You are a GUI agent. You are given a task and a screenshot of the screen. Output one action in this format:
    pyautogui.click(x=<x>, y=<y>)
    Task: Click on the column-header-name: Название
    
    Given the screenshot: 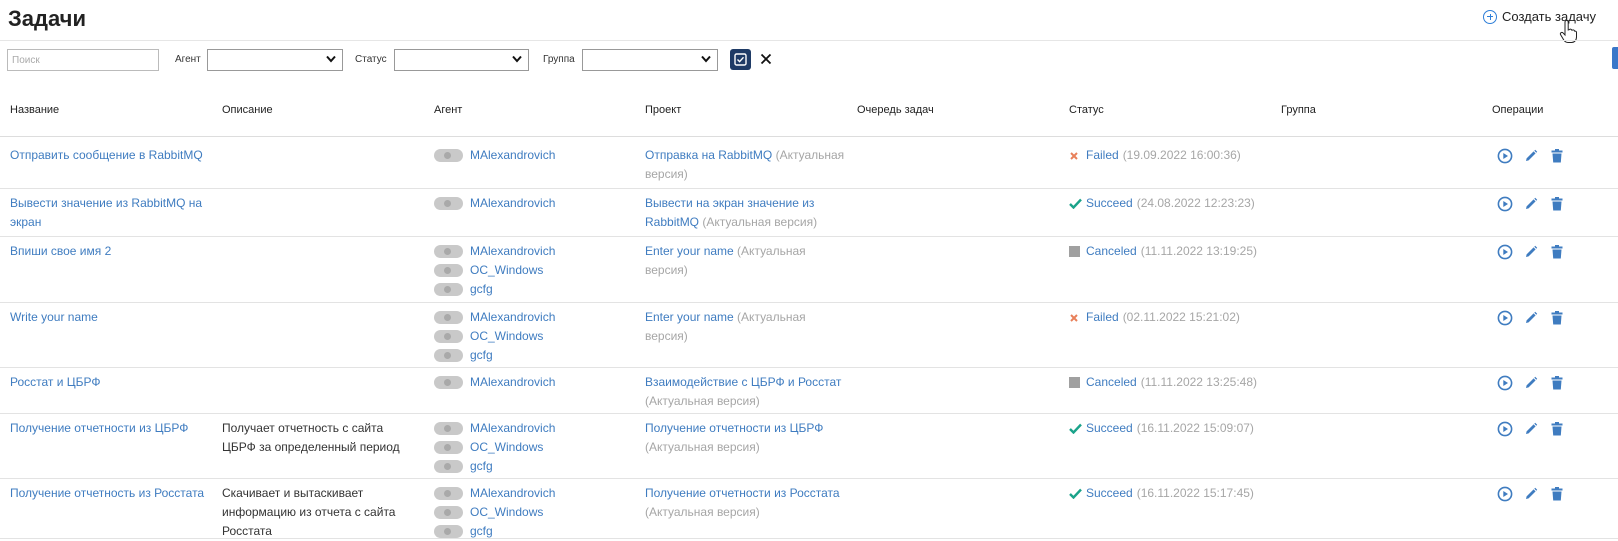 What is the action you would take?
    pyautogui.click(x=34, y=110)
    